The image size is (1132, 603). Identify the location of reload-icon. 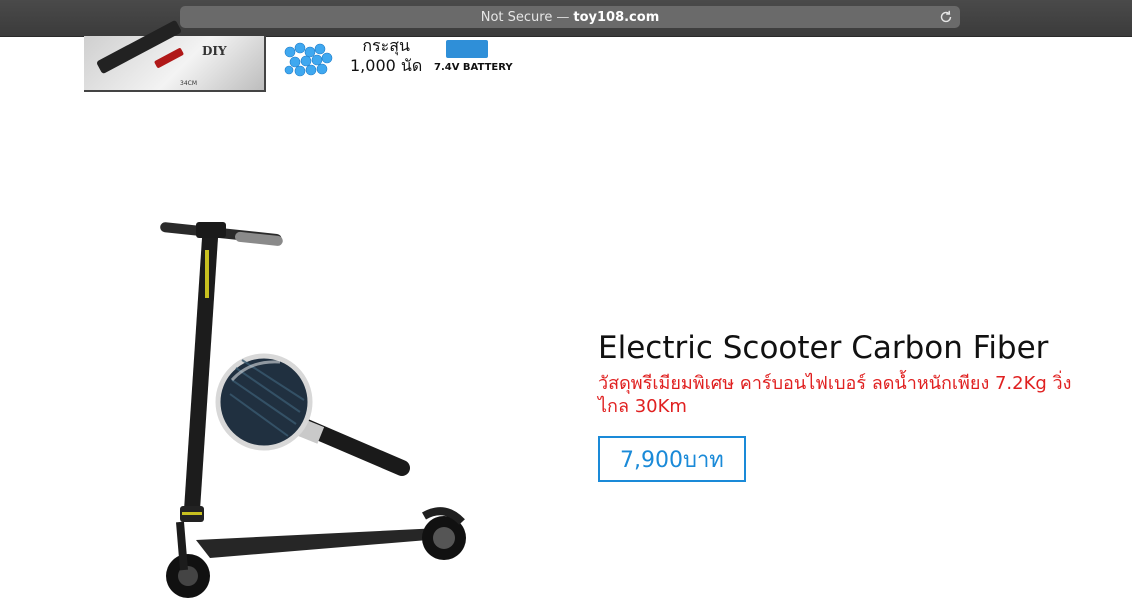
(946, 17).